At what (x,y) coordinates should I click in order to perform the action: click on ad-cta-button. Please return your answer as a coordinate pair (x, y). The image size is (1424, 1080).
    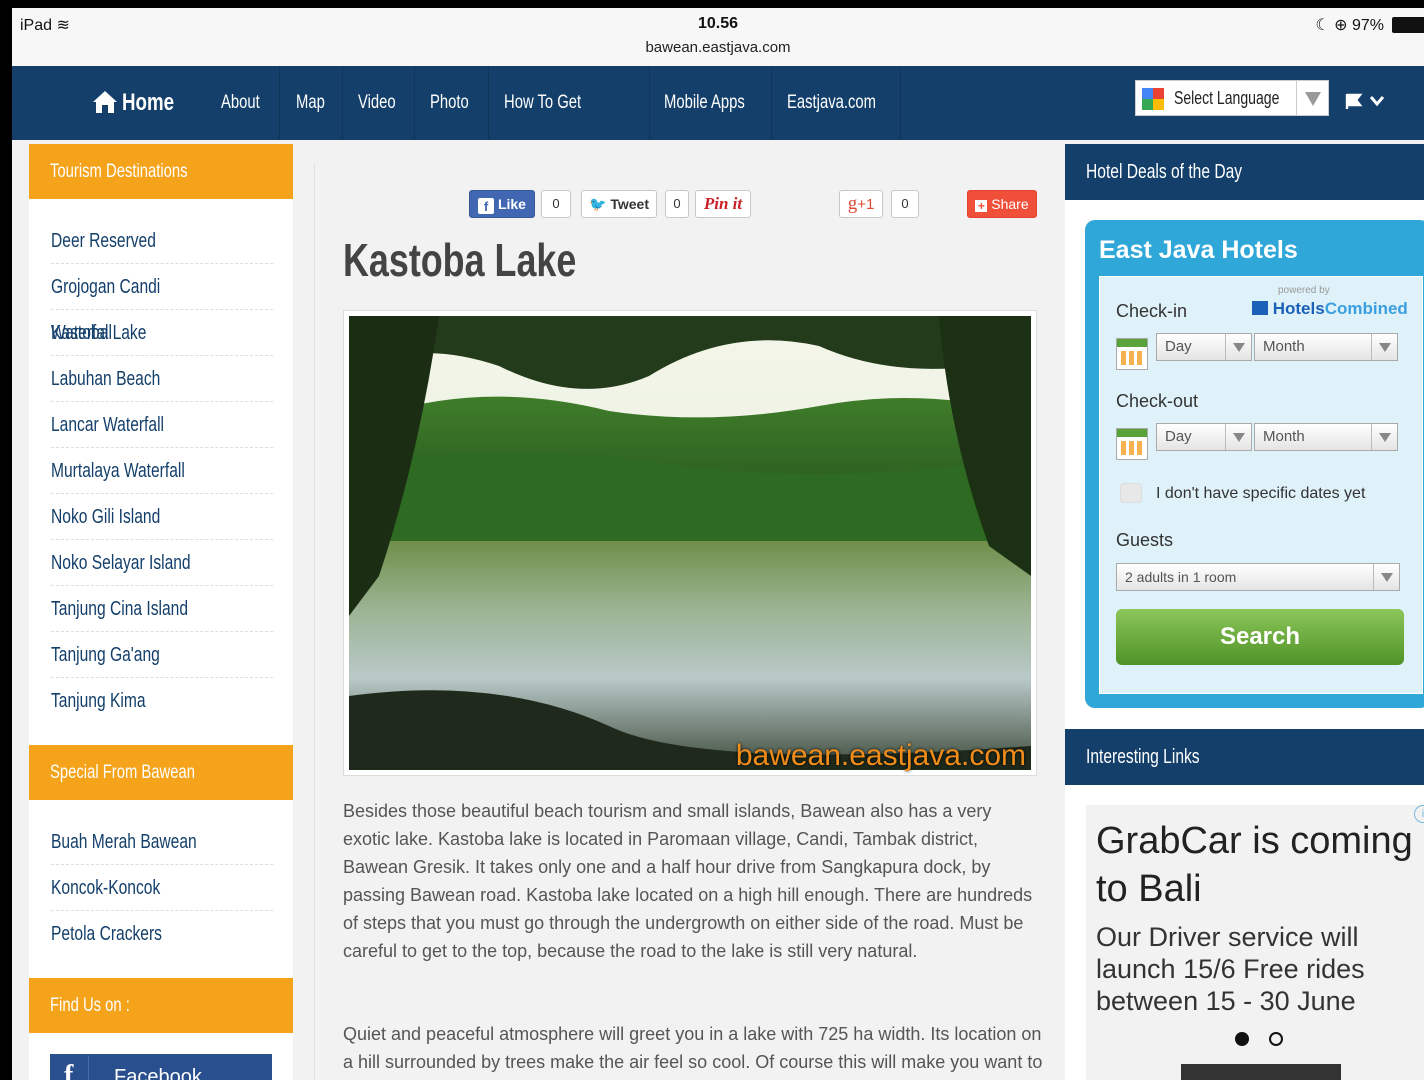
    Looking at the image, I should click on (1261, 1072).